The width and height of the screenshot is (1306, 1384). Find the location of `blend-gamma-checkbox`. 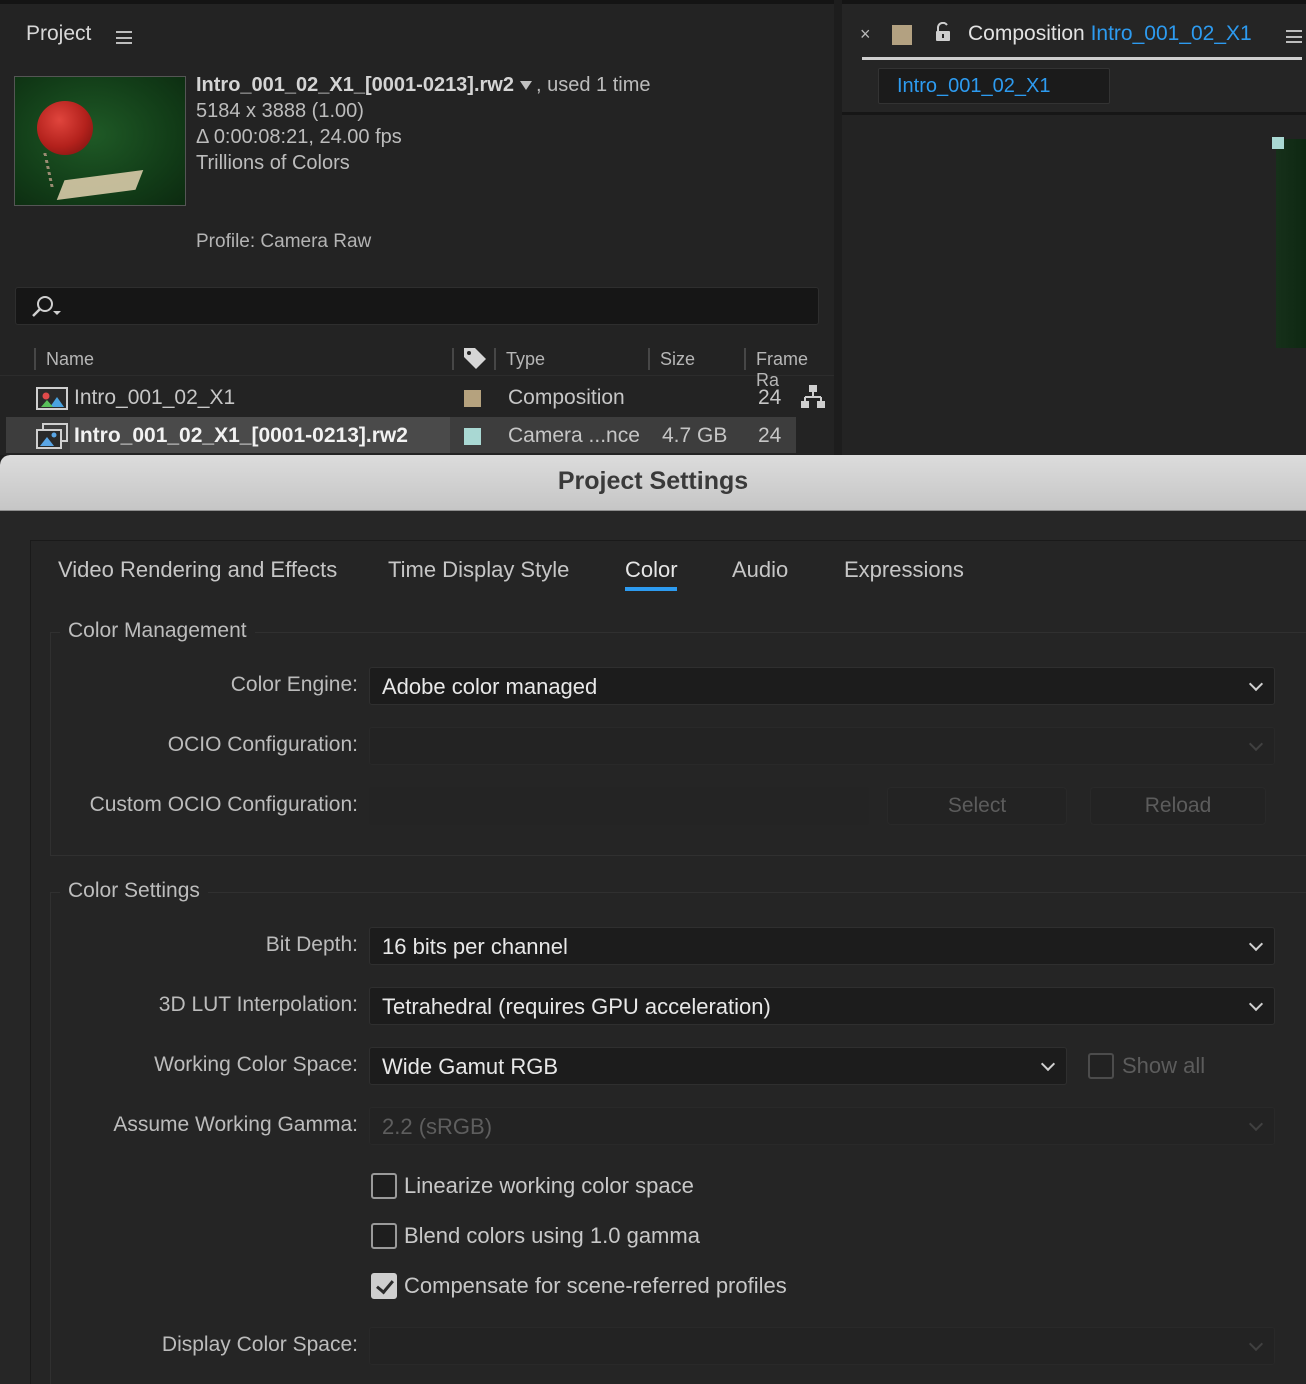

blend-gamma-checkbox is located at coordinates (384, 1236).